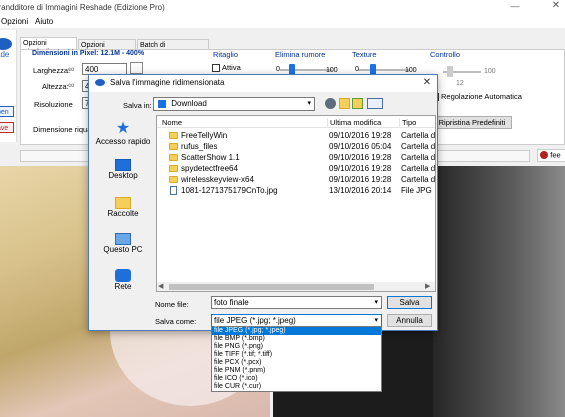  Describe the element at coordinates (555, 155) in the screenshot. I see `feedback-label: fee` at that location.